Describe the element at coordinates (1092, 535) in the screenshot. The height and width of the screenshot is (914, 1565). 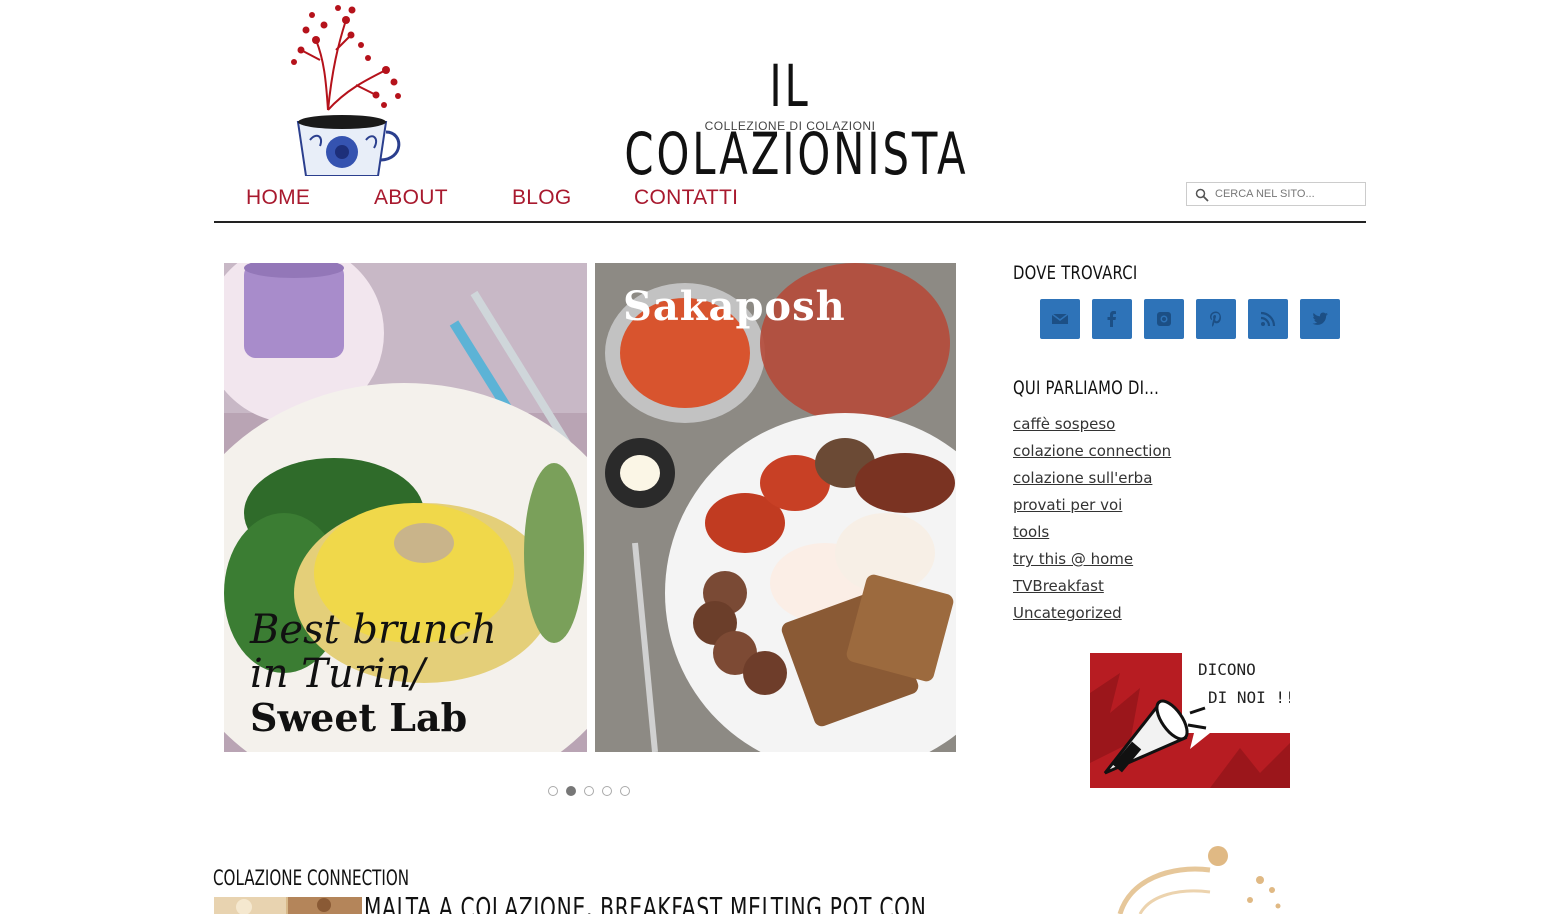
I see `list-item: tools` at that location.